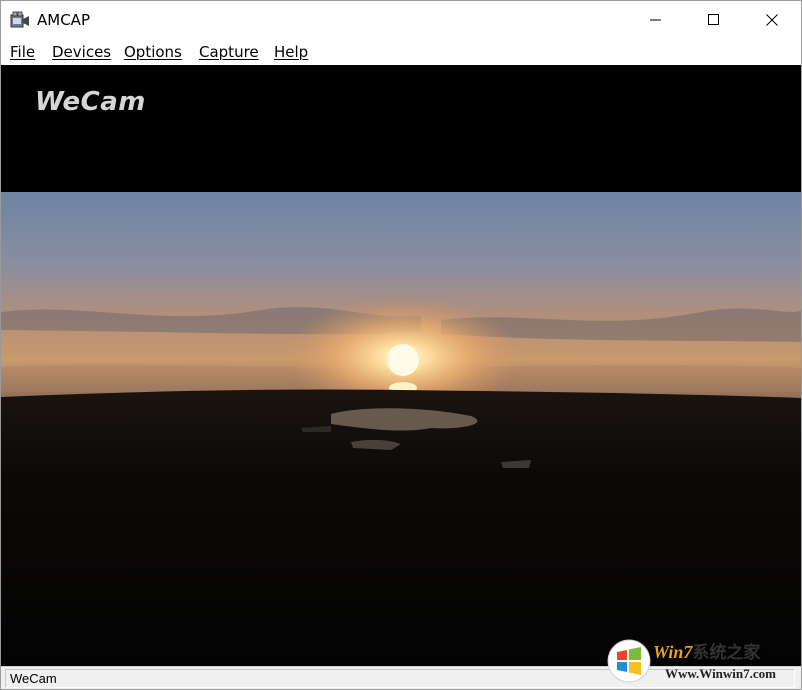 The width and height of the screenshot is (802, 690). I want to click on menu-capture: Capture, so click(229, 52).